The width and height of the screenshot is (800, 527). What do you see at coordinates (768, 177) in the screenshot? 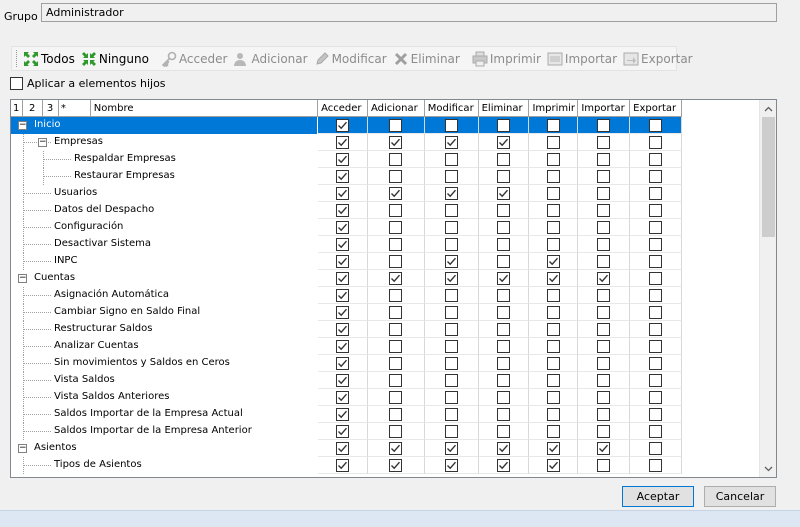
I see `scrollbar-thumb` at bounding box center [768, 177].